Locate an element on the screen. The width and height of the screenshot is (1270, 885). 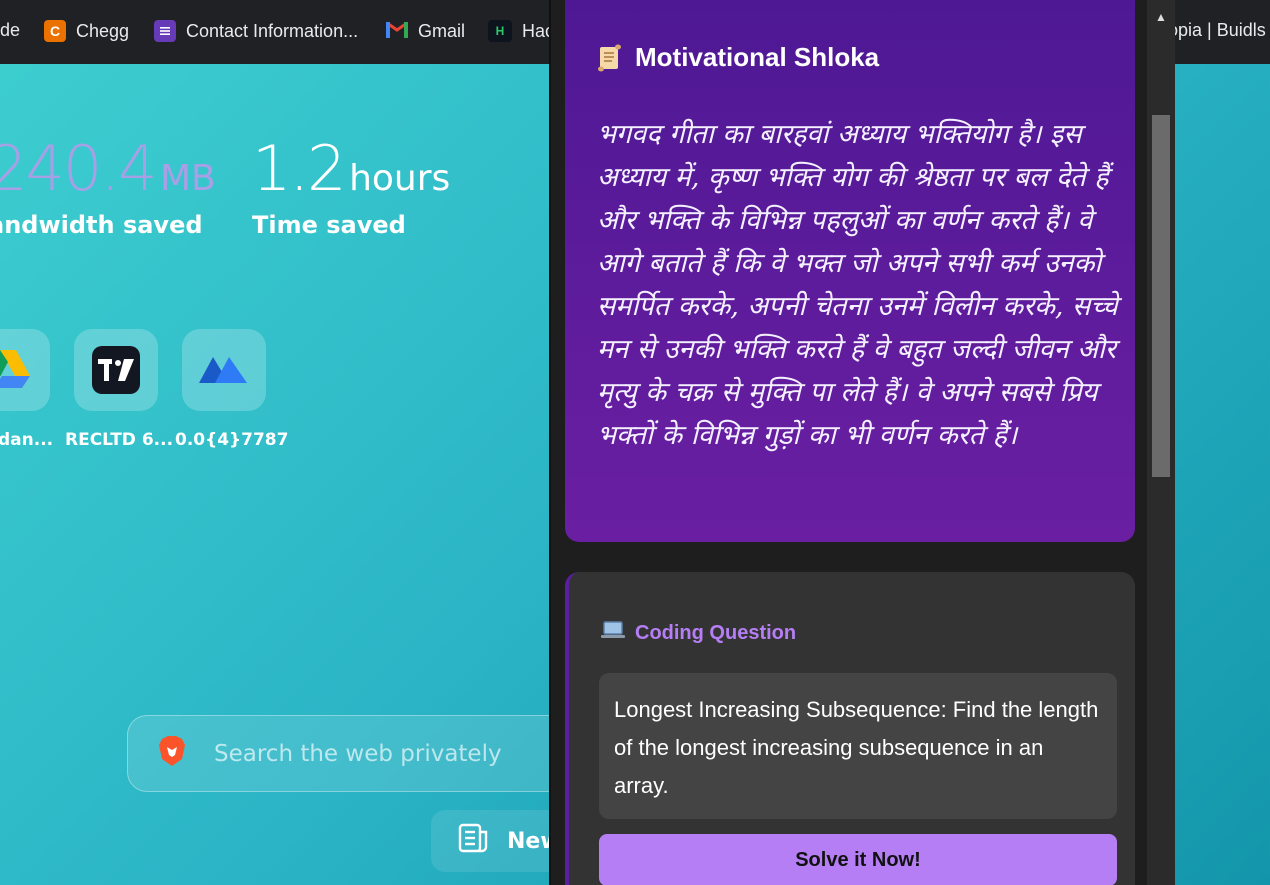
bookmark-label: Chegg is located at coordinates (103, 30).